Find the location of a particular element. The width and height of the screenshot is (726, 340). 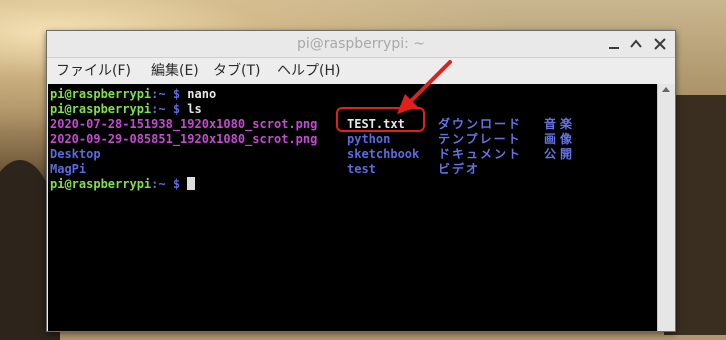

ls-directory: test is located at coordinates (361, 169).